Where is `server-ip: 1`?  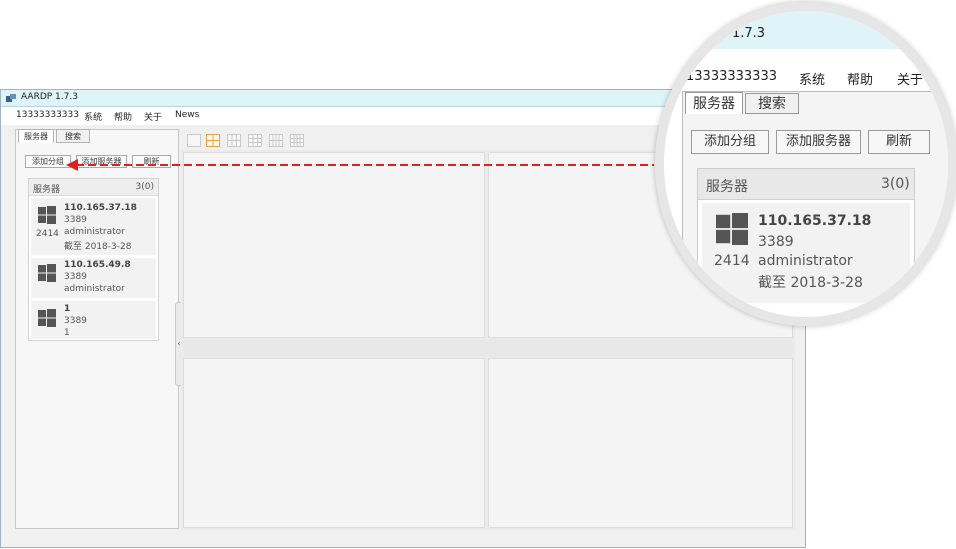 server-ip: 1 is located at coordinates (67, 309).